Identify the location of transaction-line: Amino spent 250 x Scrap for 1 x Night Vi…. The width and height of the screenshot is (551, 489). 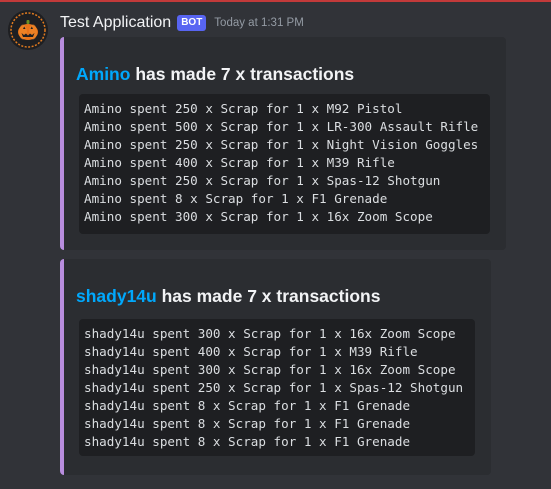
(281, 144).